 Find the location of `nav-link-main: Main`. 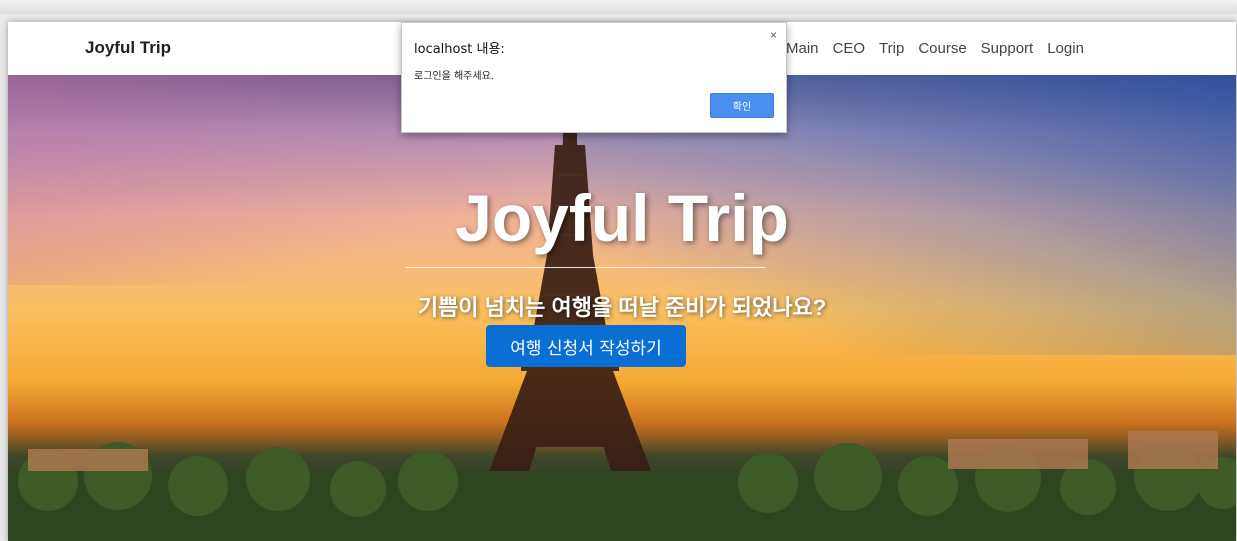

nav-link-main: Main is located at coordinates (802, 48).